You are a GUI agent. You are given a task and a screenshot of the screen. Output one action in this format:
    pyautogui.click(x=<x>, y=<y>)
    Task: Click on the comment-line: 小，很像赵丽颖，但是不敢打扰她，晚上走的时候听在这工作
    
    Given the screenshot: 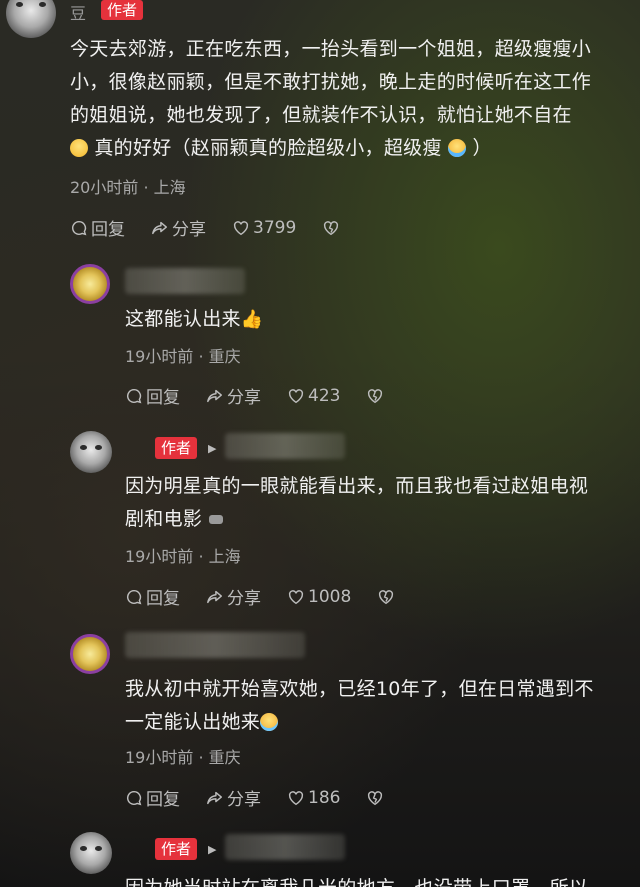 What is the action you would take?
    pyautogui.click(x=331, y=82)
    